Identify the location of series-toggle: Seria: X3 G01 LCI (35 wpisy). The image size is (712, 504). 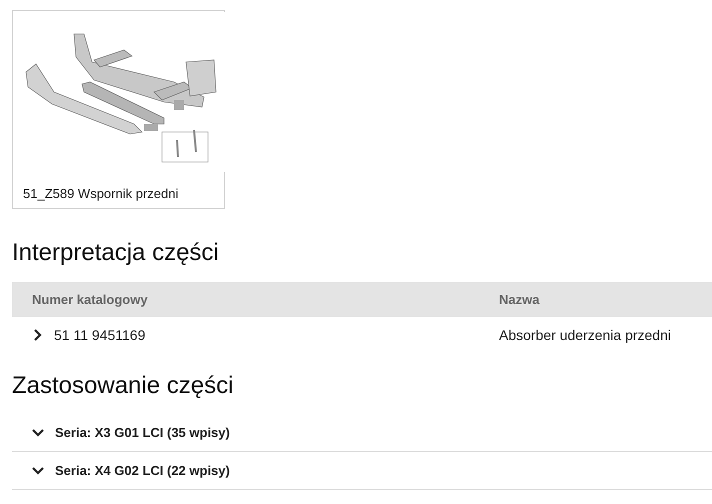
(142, 432).